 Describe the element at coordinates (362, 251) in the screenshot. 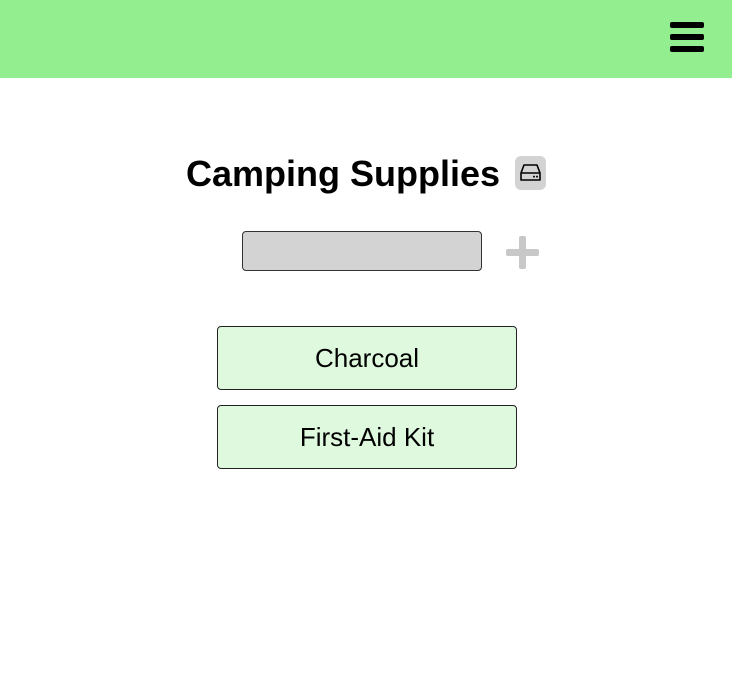

I see `new-item-input` at that location.